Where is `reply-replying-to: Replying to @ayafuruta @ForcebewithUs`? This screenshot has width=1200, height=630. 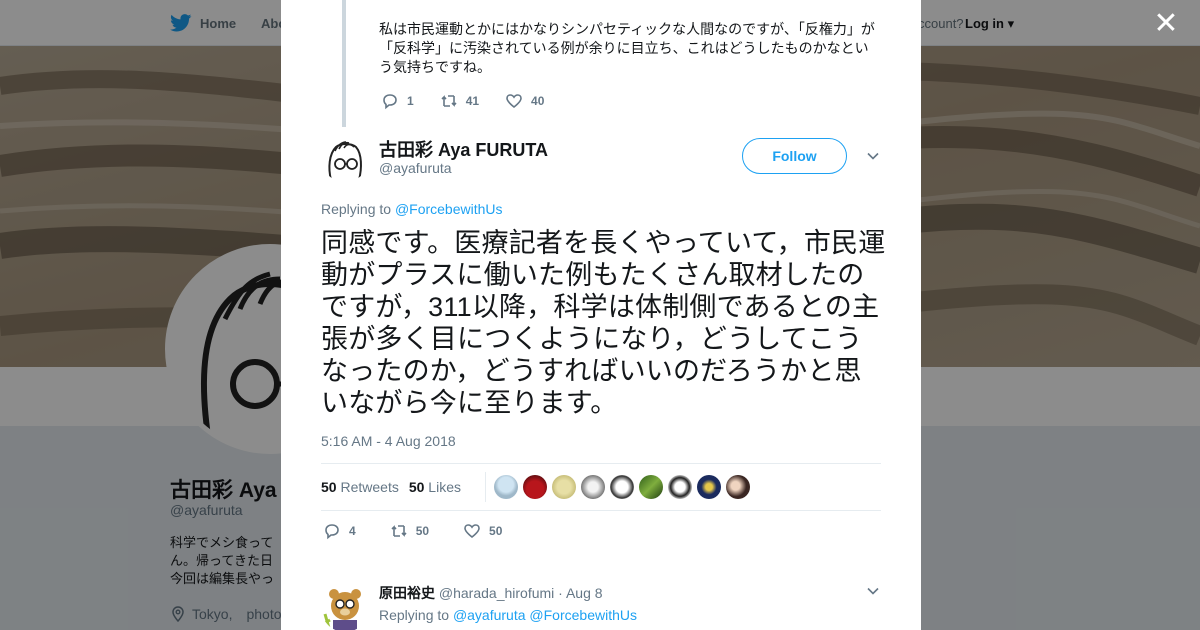 reply-replying-to: Replying to @ayafuruta @ForcebewithUs is located at coordinates (508, 615).